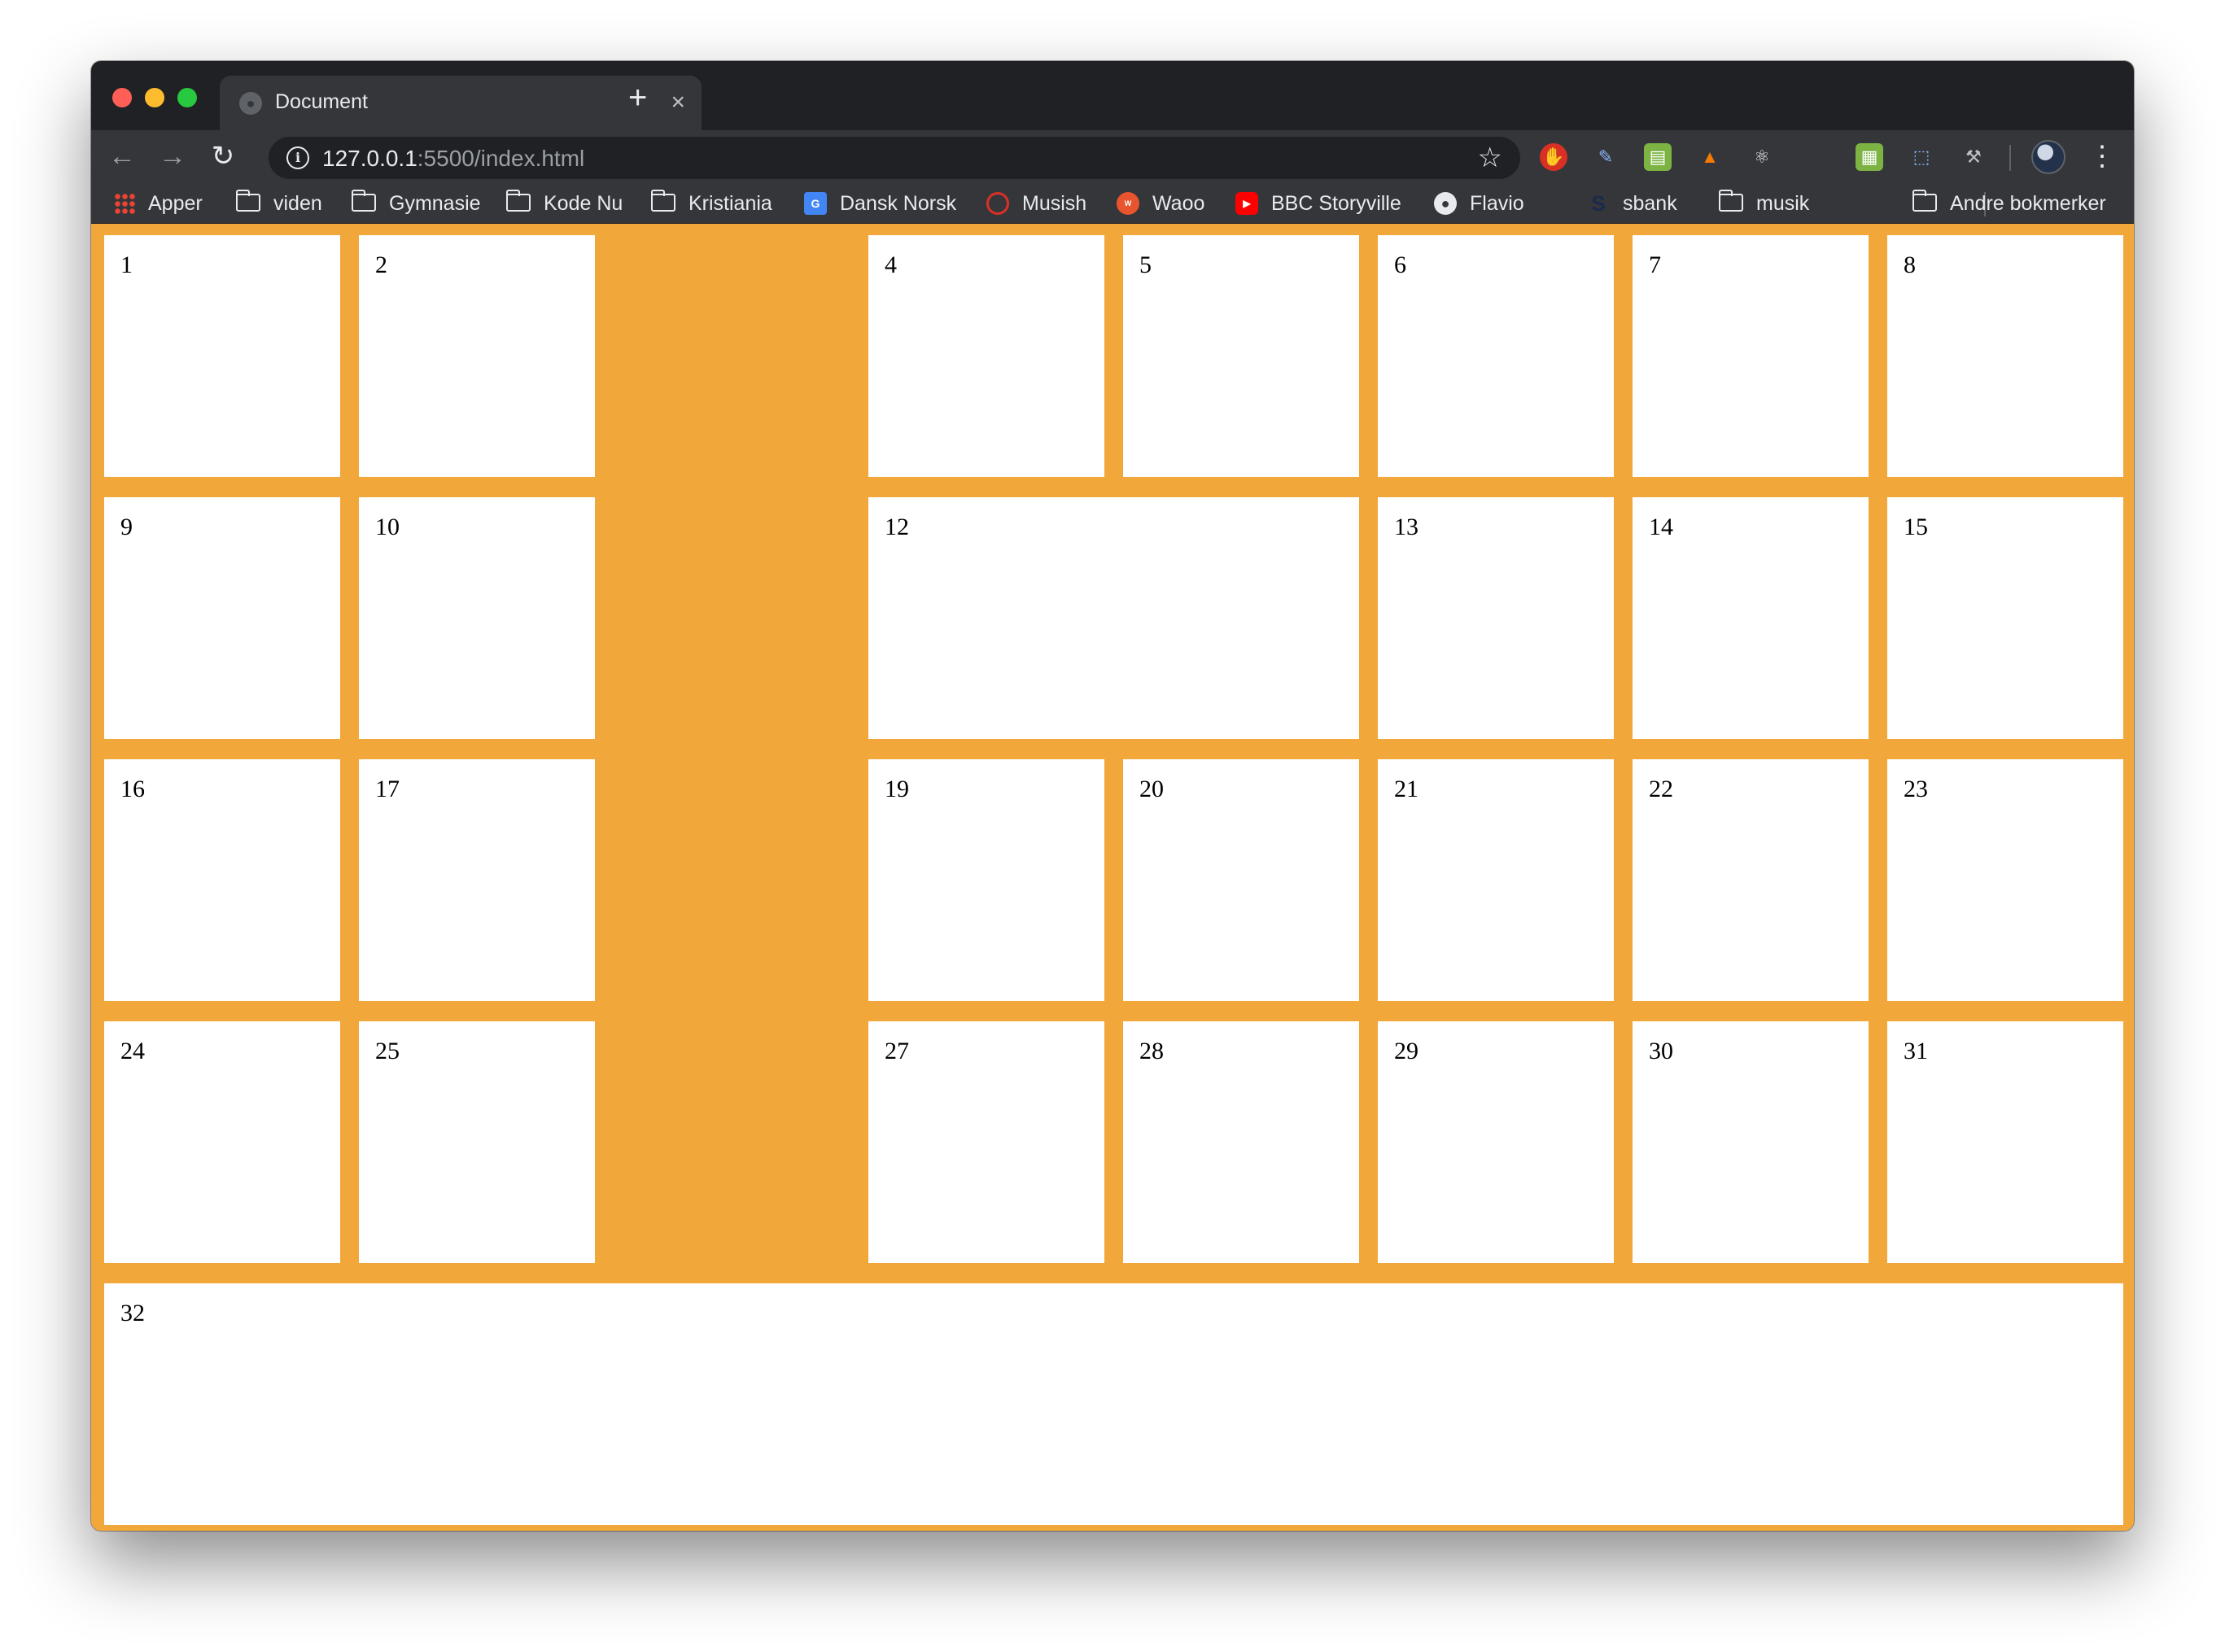  What do you see at coordinates (187, 97) in the screenshot?
I see `maximize-window-button` at bounding box center [187, 97].